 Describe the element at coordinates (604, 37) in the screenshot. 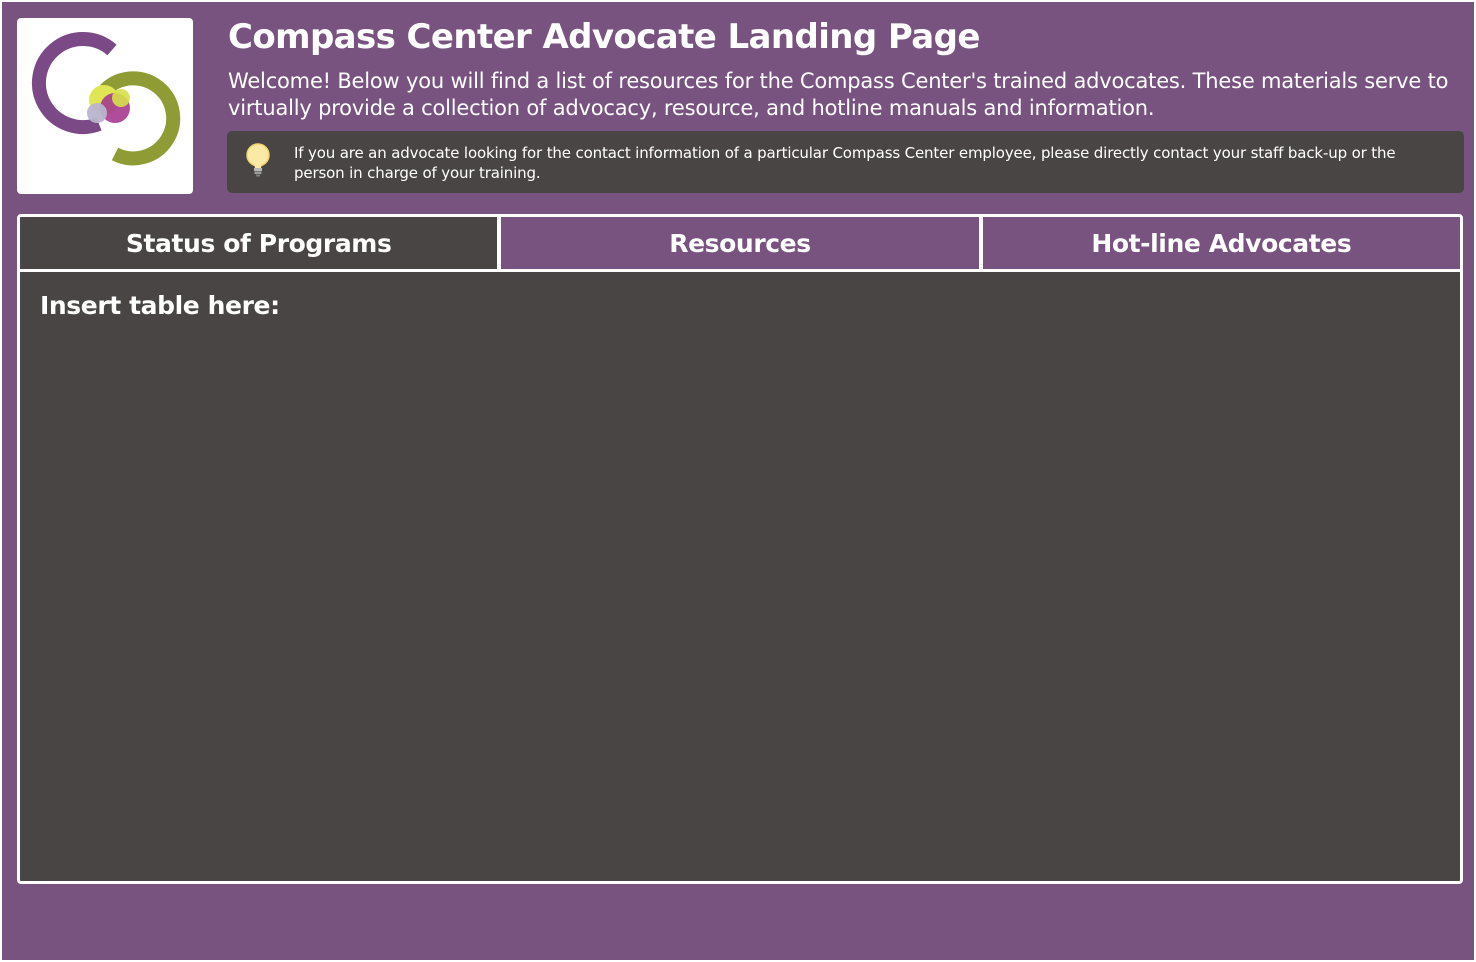

I see `page-title: Compass Center Advocate Landing Page` at that location.